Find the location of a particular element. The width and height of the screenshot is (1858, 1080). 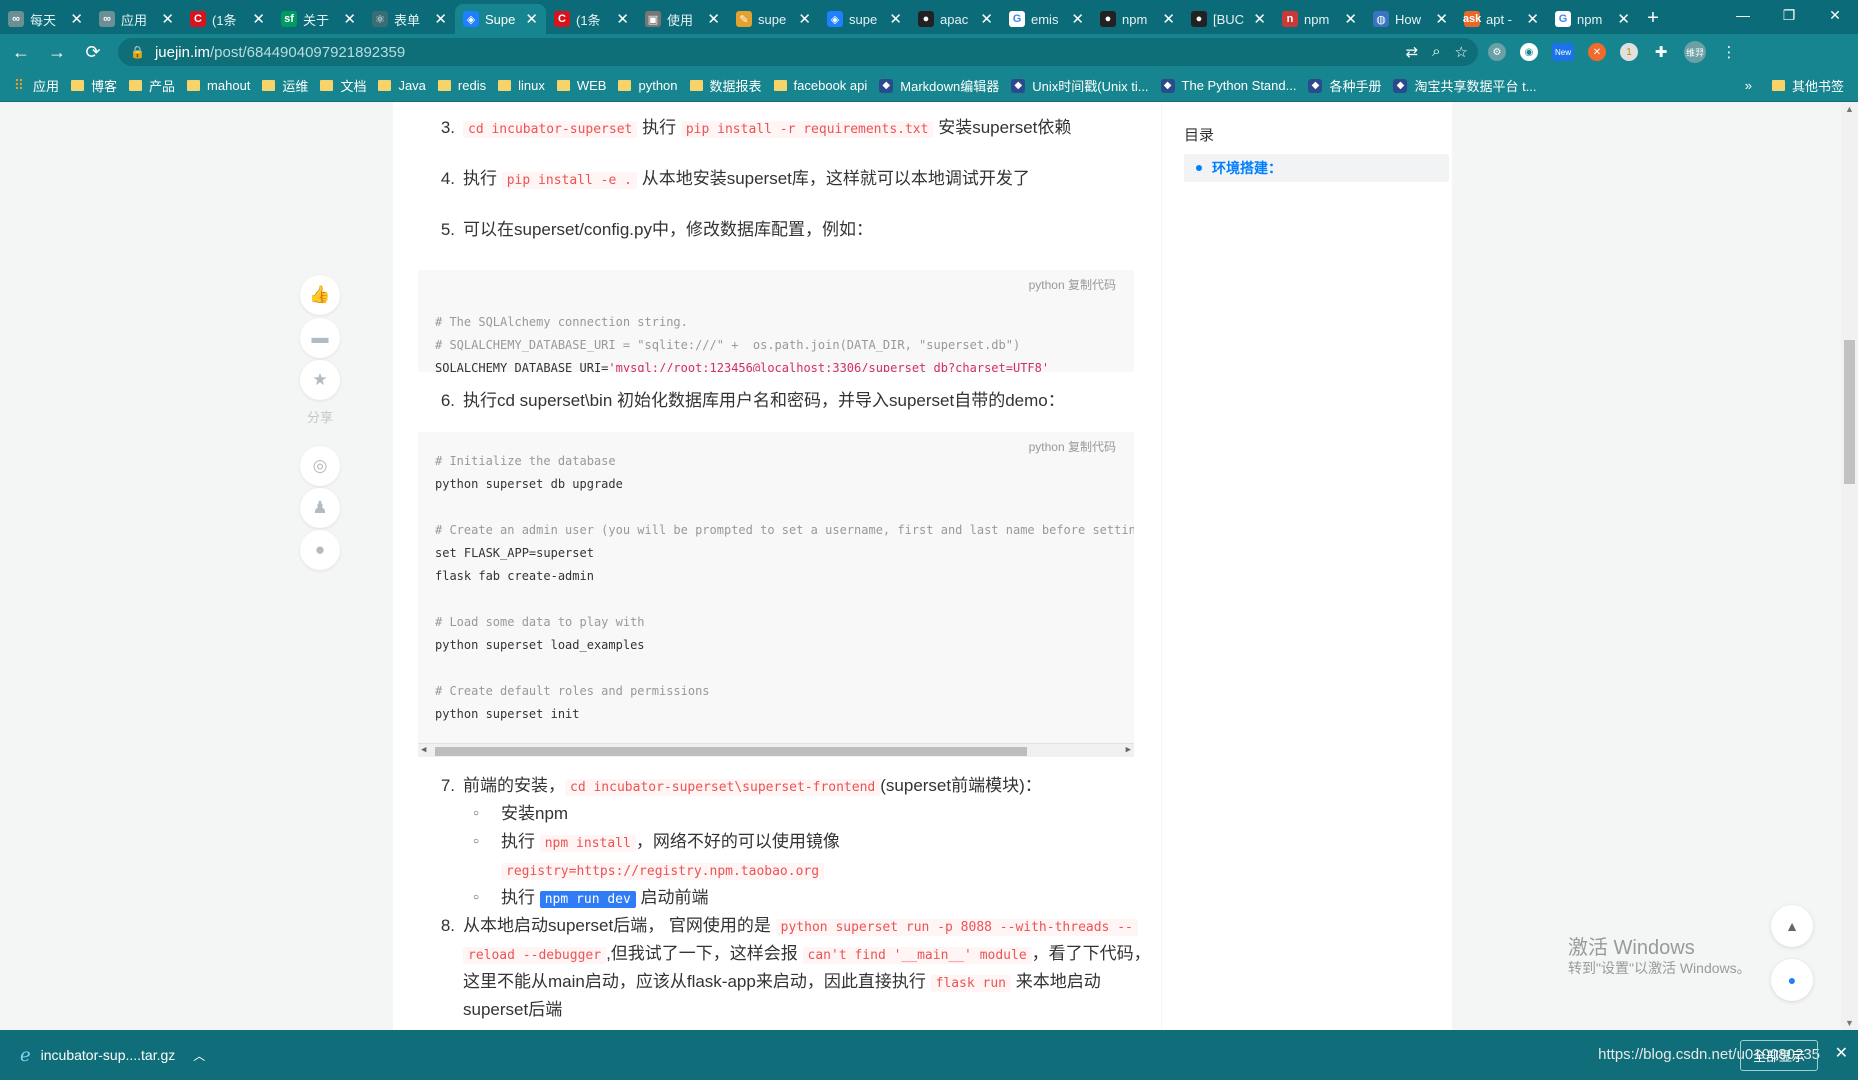

tab: ∞ 应用 ✕ is located at coordinates (136, 19).